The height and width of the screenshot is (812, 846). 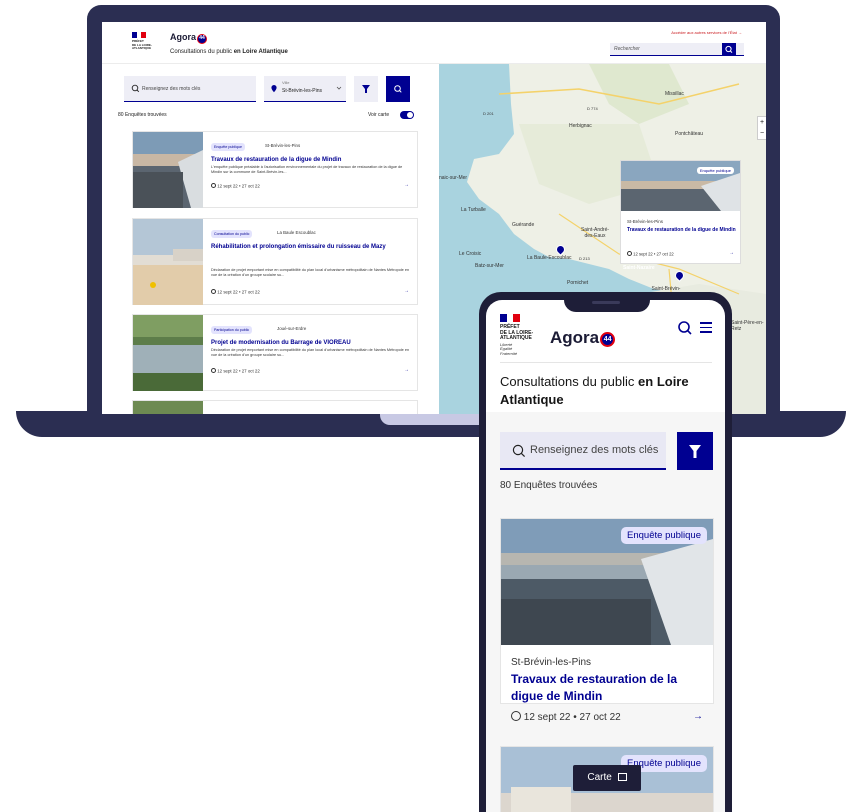 I want to click on city-label: Ville, so click(x=286, y=82).